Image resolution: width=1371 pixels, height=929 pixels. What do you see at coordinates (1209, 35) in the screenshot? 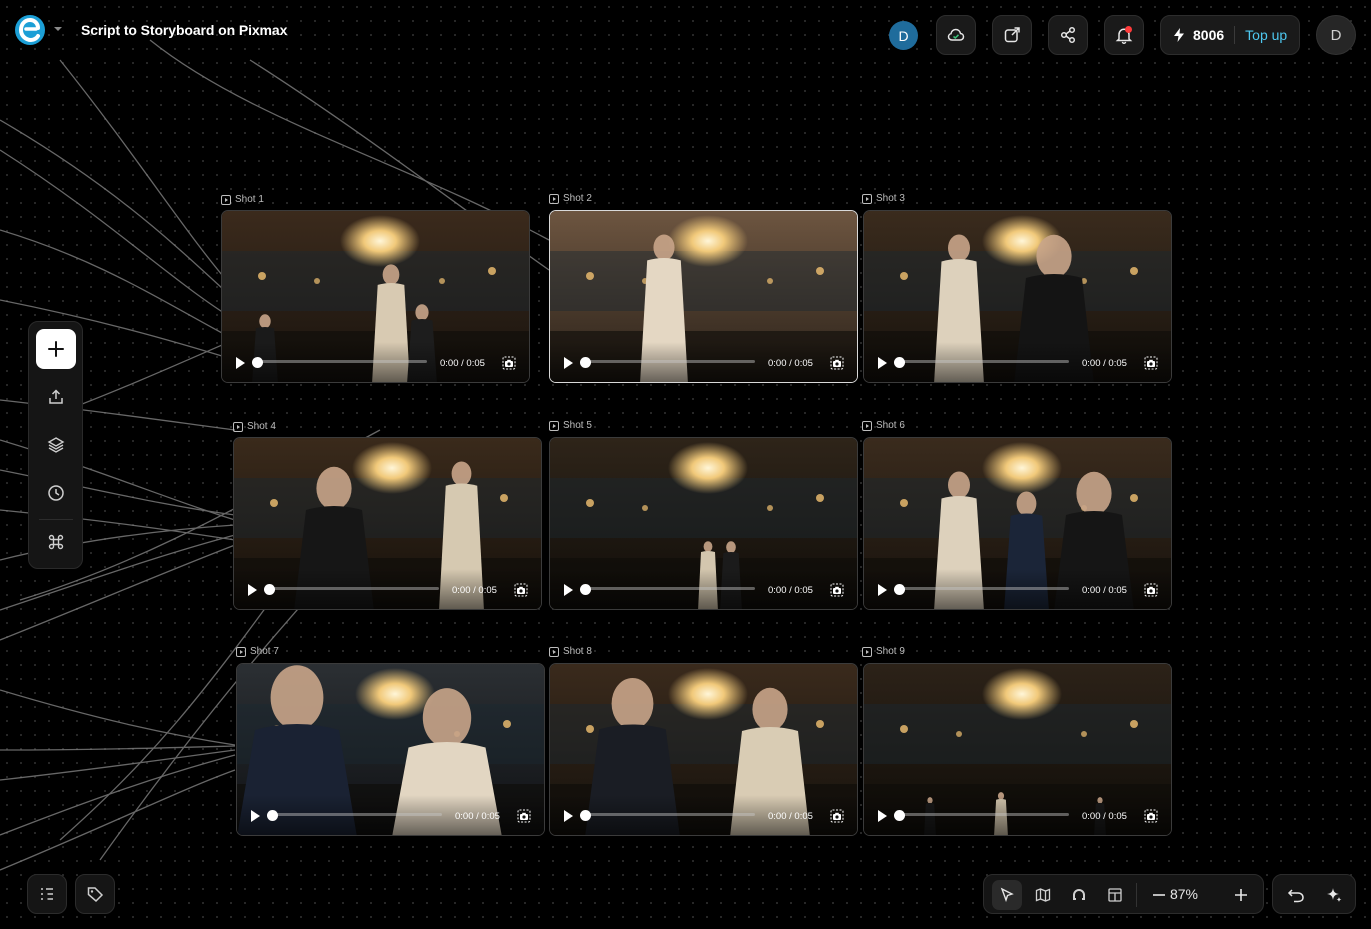
I see `credits-count: 8006` at bounding box center [1209, 35].